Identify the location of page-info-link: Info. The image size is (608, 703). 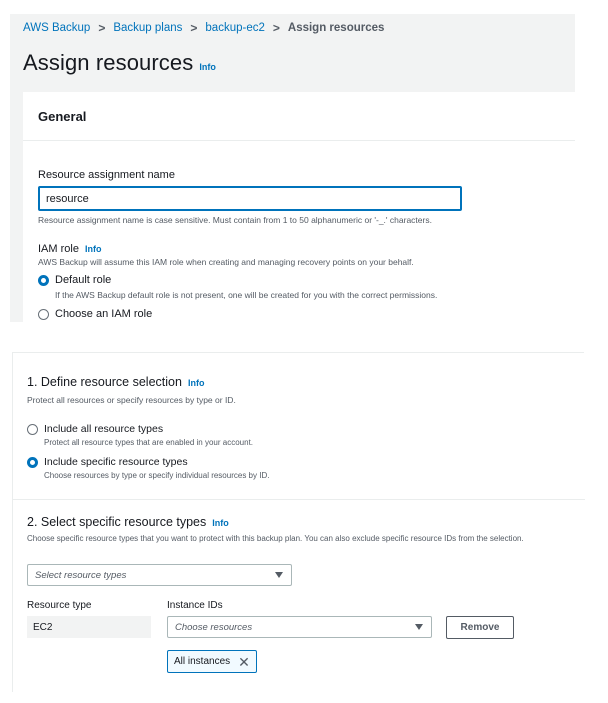
(207, 67).